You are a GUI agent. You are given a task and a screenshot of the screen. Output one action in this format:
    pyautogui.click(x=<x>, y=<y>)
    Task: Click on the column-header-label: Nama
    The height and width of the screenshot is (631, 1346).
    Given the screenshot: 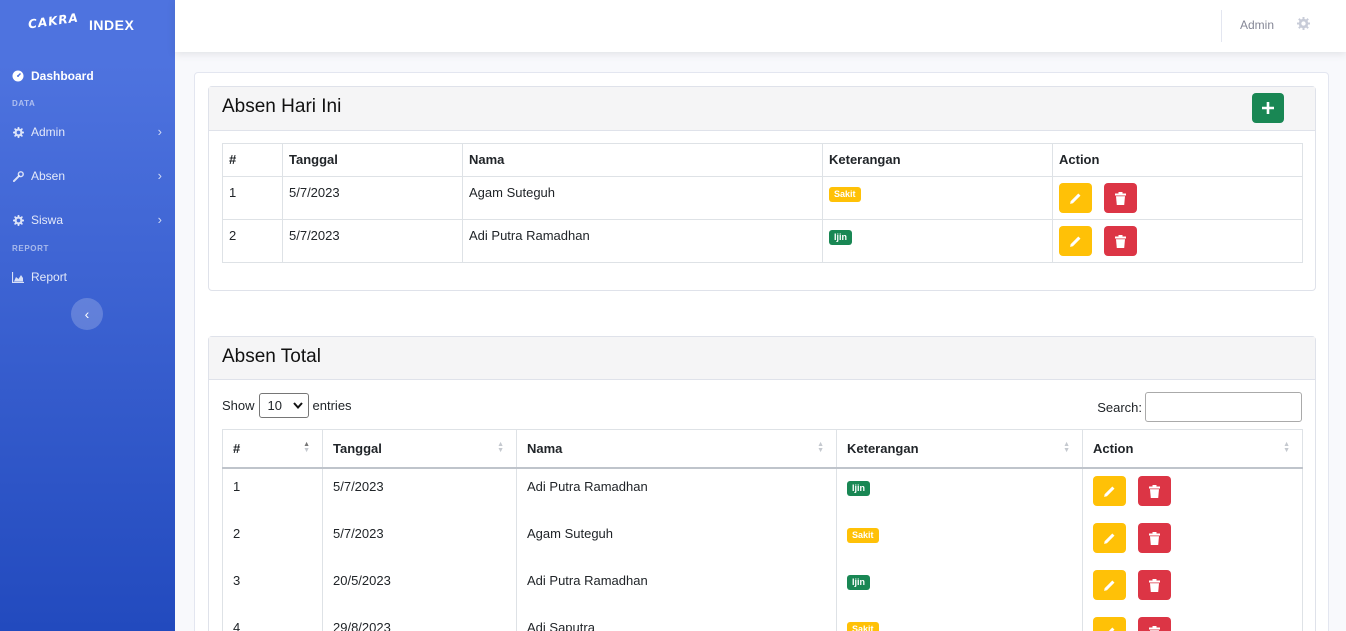 What is the action you would take?
    pyautogui.click(x=545, y=448)
    